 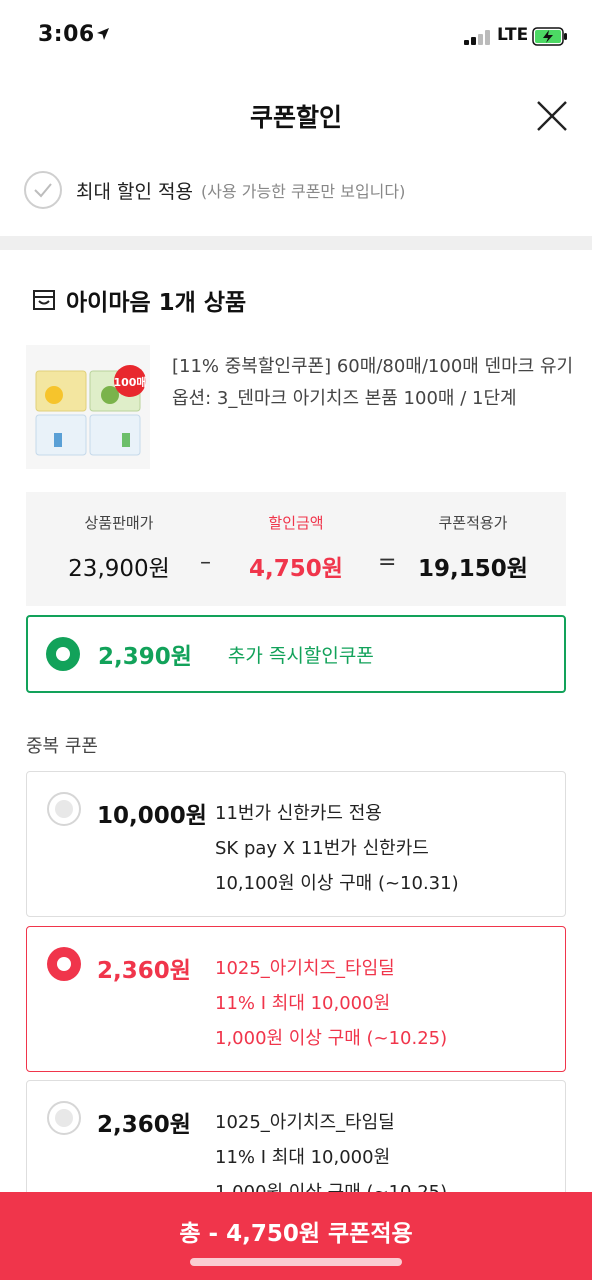 What do you see at coordinates (295, 117) in the screenshot?
I see `page-title: 쿠폰할인` at bounding box center [295, 117].